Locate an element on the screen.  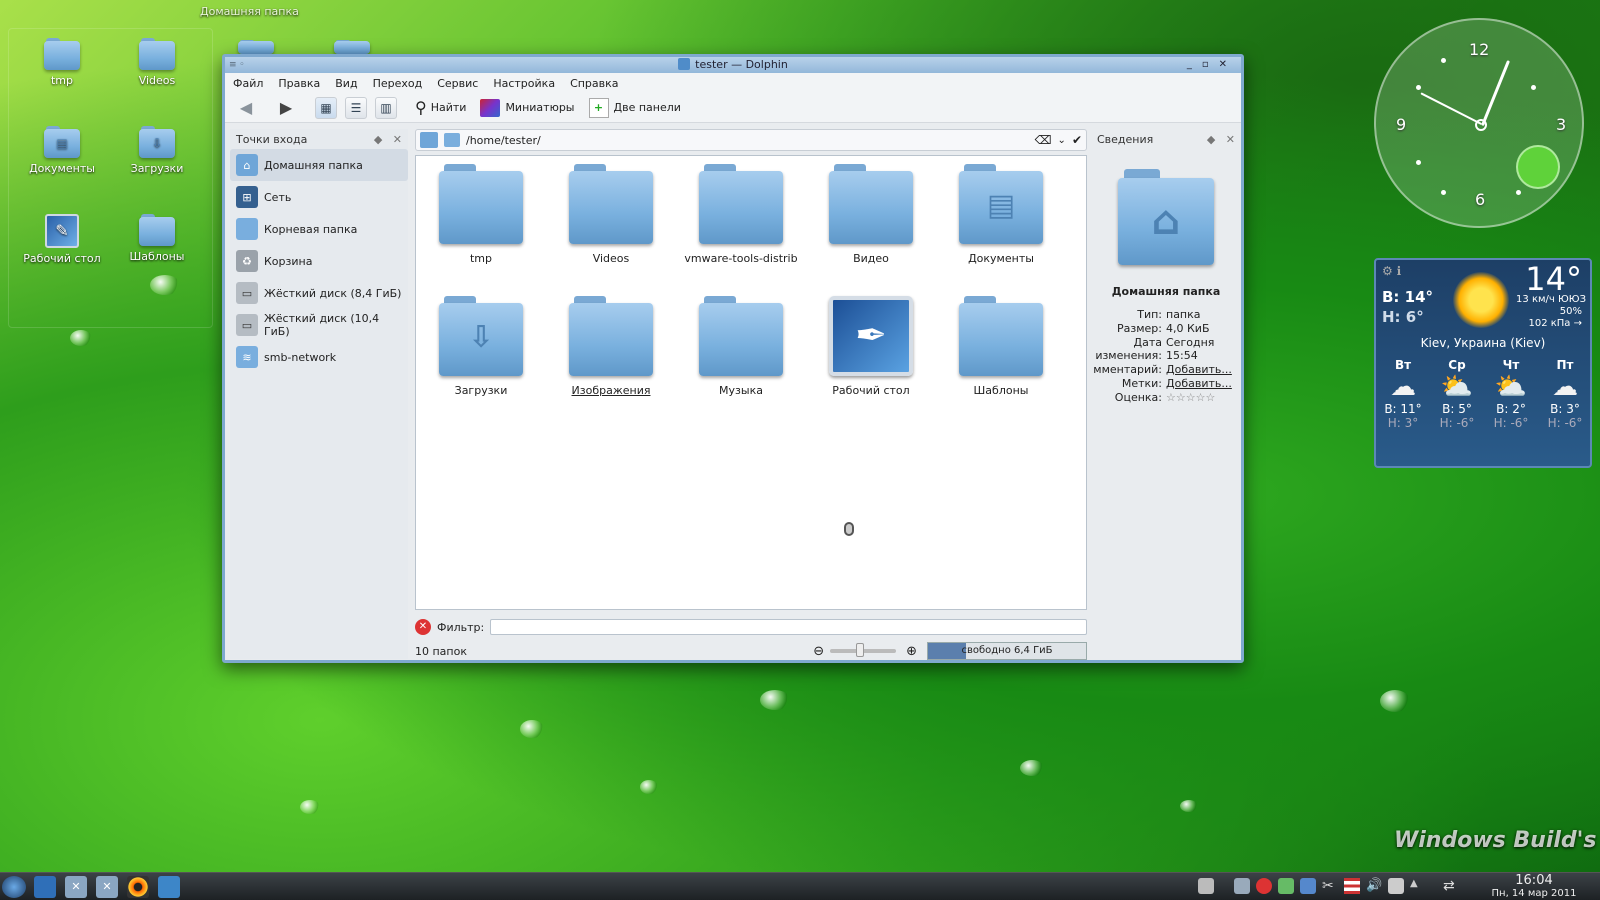
file-item: Шаблоны is located at coordinates (1001, 346).